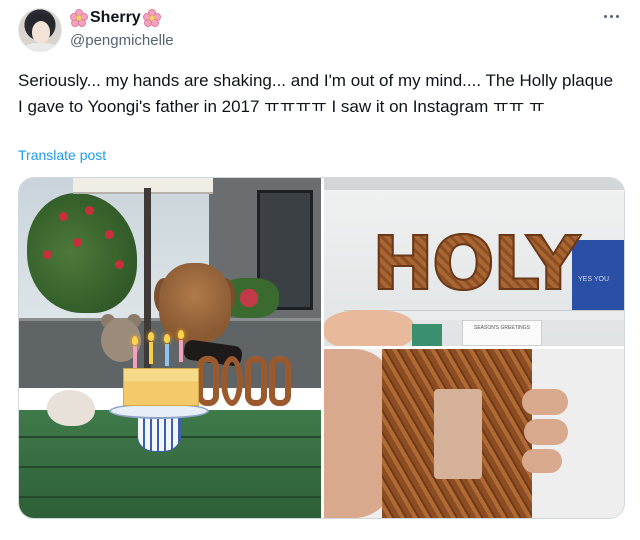  I want to click on holy-sign-text: HOLY, so click(476, 264).